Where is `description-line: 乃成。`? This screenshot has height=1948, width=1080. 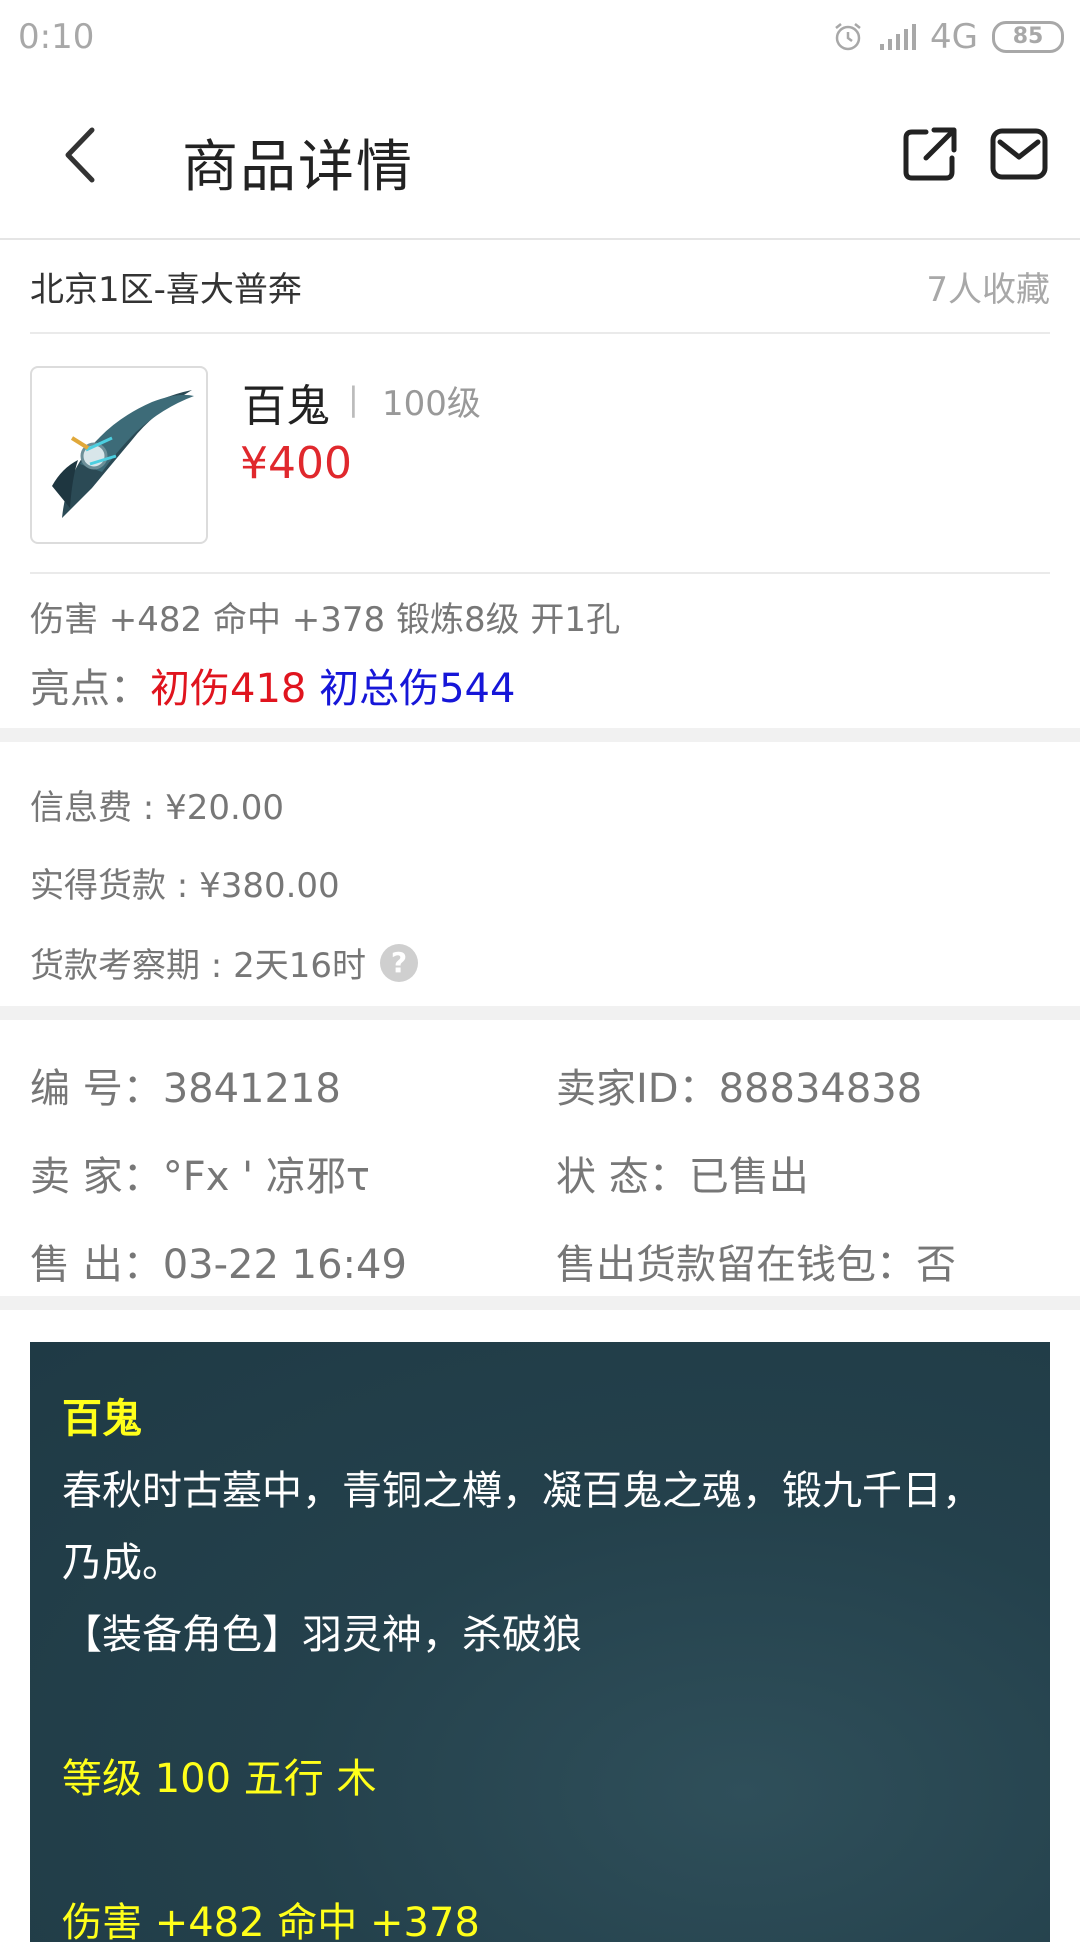 description-line: 乃成。 is located at coordinates (122, 1563).